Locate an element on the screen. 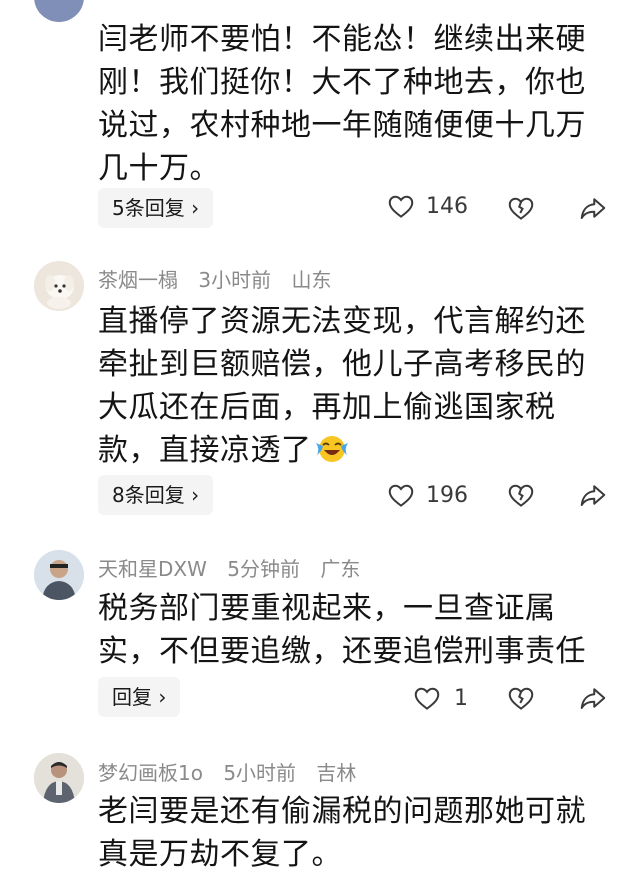 Image resolution: width=640 pixels, height=881 pixels. comment-line: 刚！我们挺你！大不了种地去，你也 is located at coordinates (342, 82).